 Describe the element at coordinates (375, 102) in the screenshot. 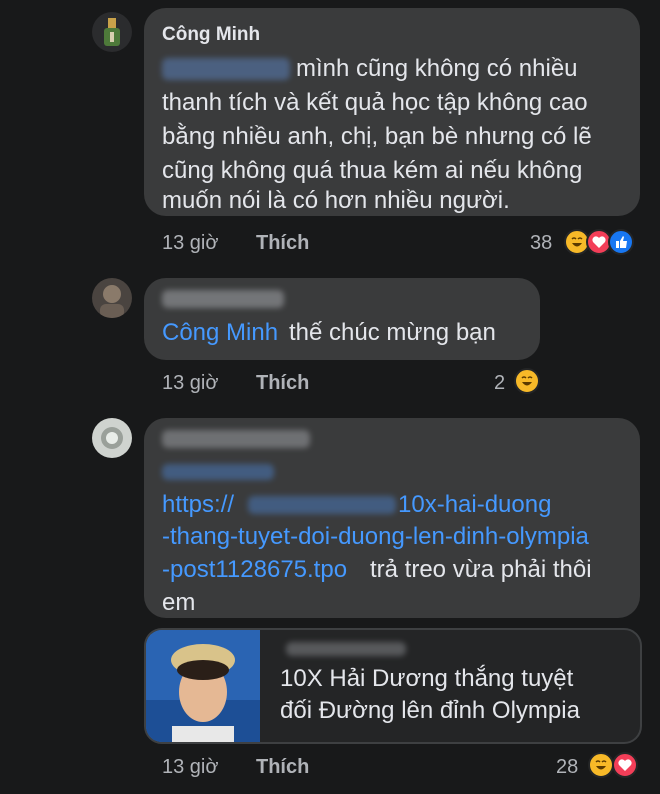

I see `comment-text-line: thanh tích và kết quả học tập không cao` at that location.